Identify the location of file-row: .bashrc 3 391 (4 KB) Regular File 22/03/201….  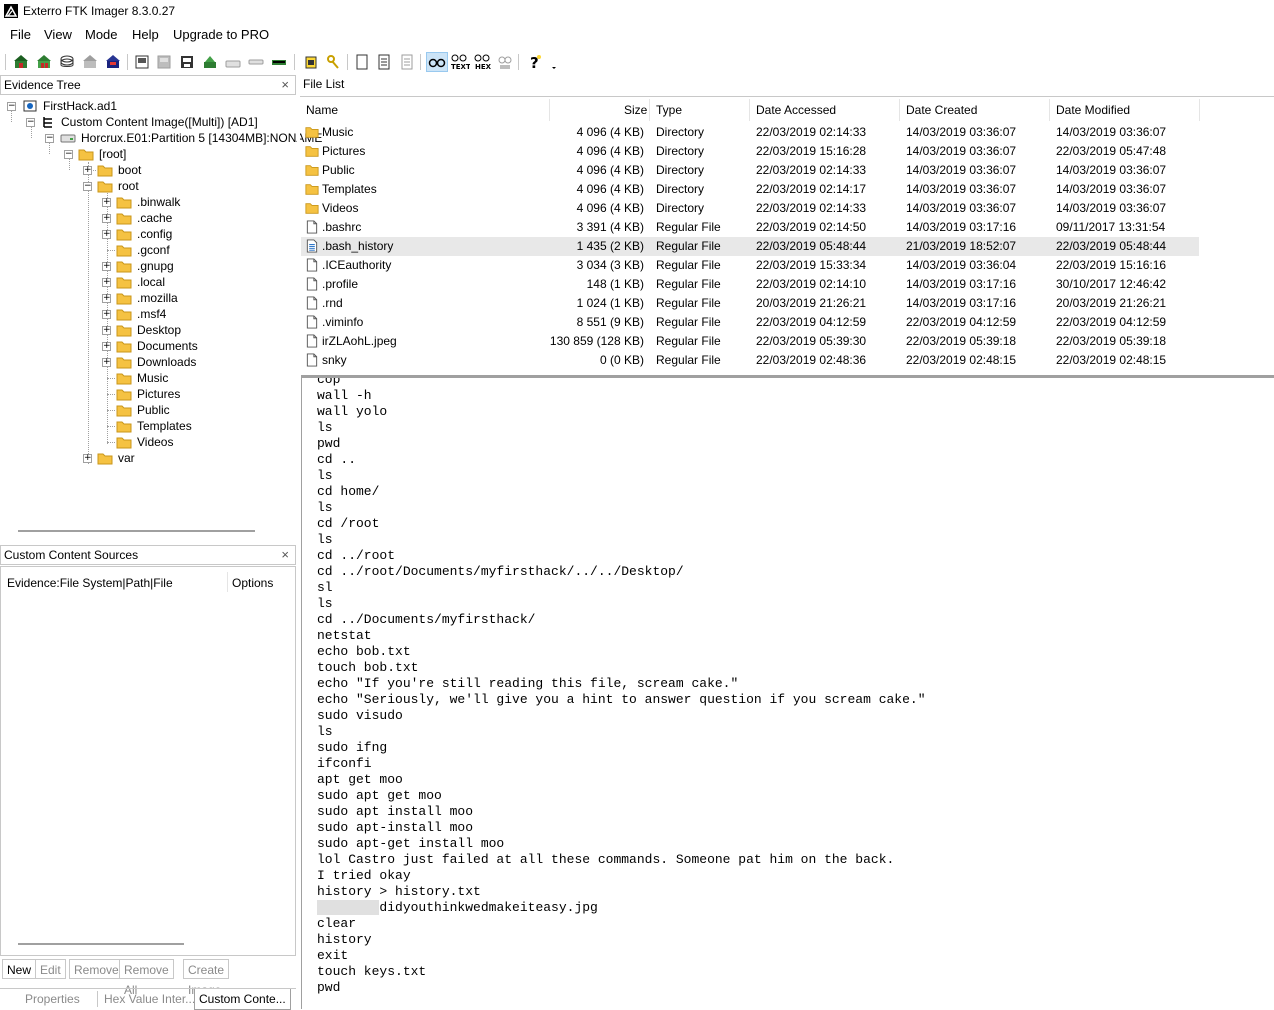
(750, 227).